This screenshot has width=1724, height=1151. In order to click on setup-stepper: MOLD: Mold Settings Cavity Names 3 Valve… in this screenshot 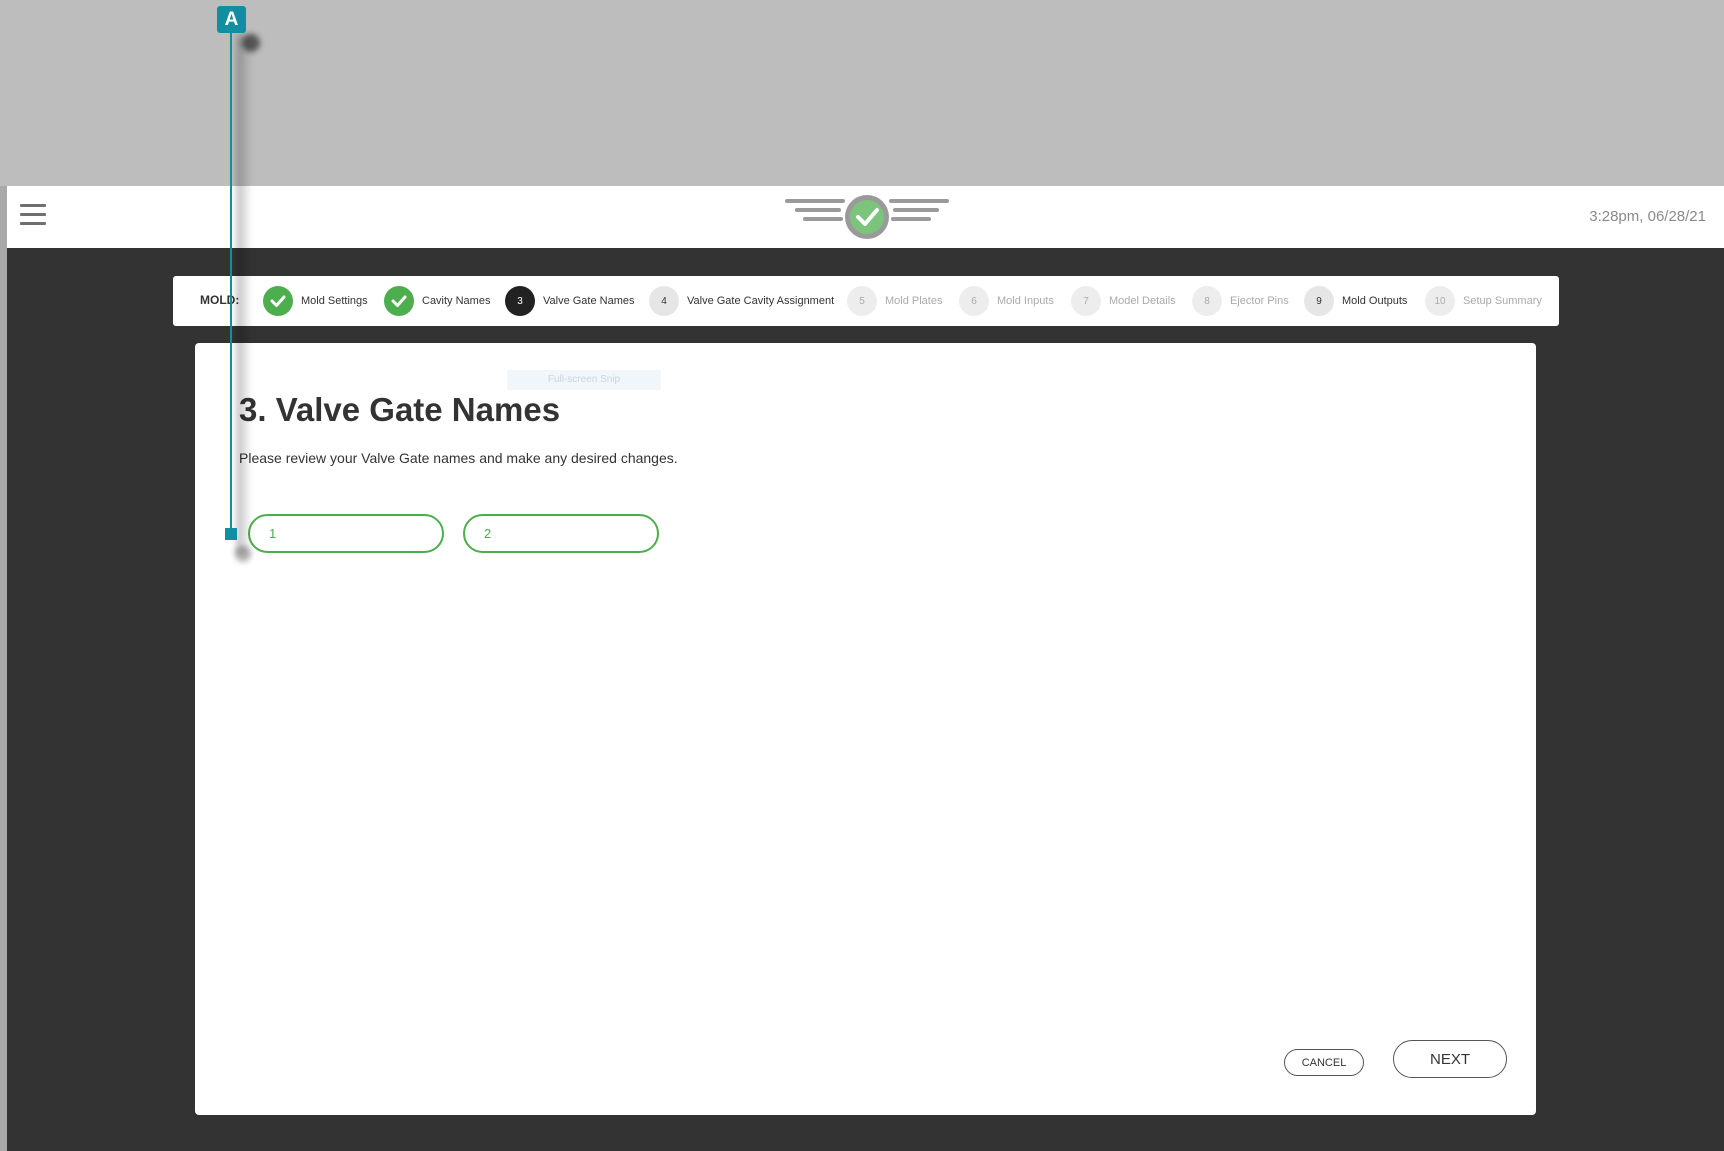, I will do `click(866, 301)`.